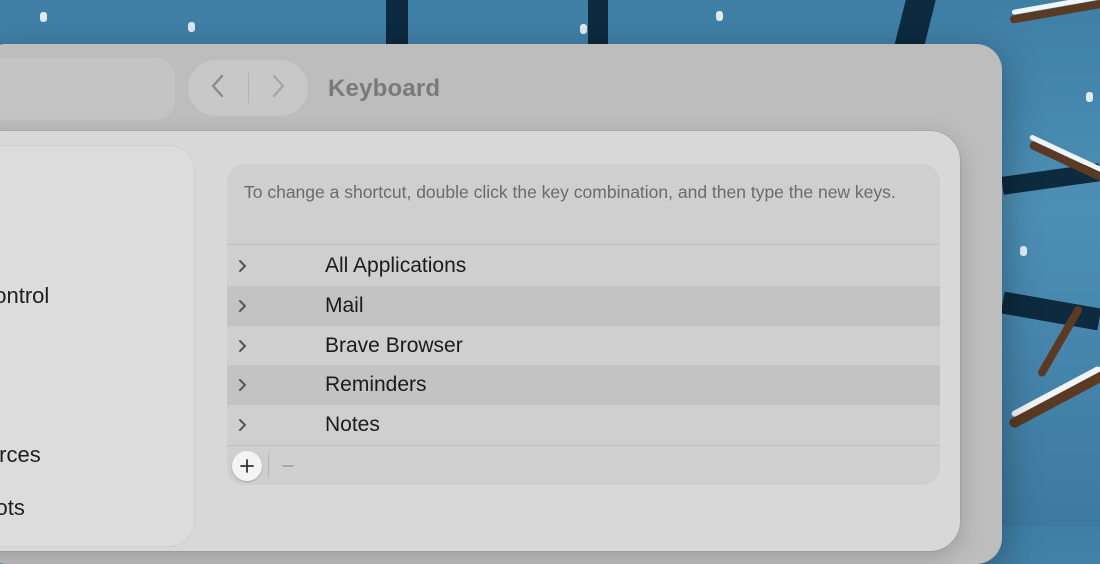 The height and width of the screenshot is (564, 1100). I want to click on app-label: Mail, so click(344, 305).